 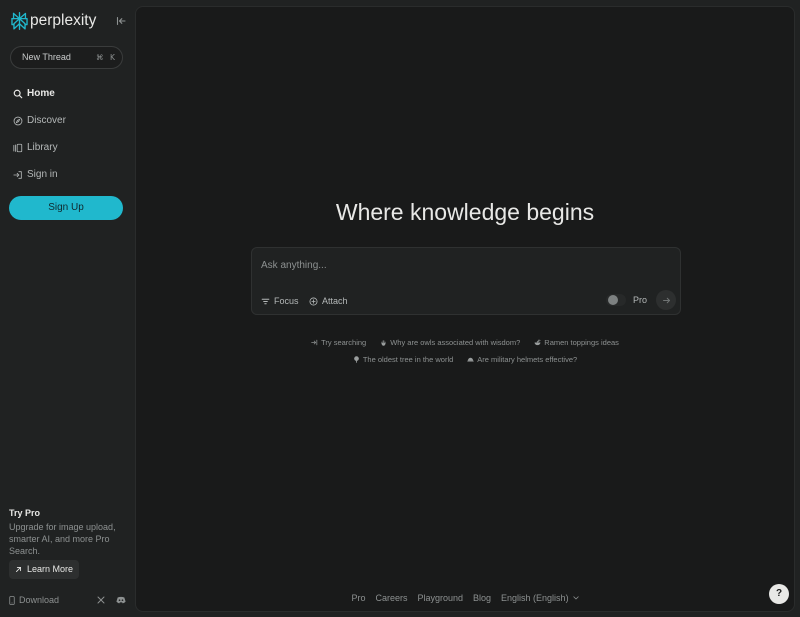 What do you see at coordinates (18, 93) in the screenshot?
I see `search-icon` at bounding box center [18, 93].